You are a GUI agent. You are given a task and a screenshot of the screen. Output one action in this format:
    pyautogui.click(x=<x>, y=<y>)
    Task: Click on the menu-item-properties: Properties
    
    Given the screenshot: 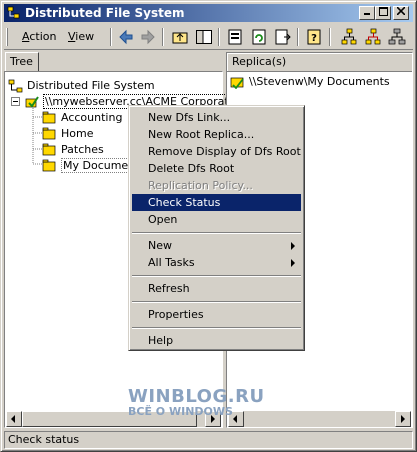 What is the action you would take?
    pyautogui.click(x=216, y=314)
    